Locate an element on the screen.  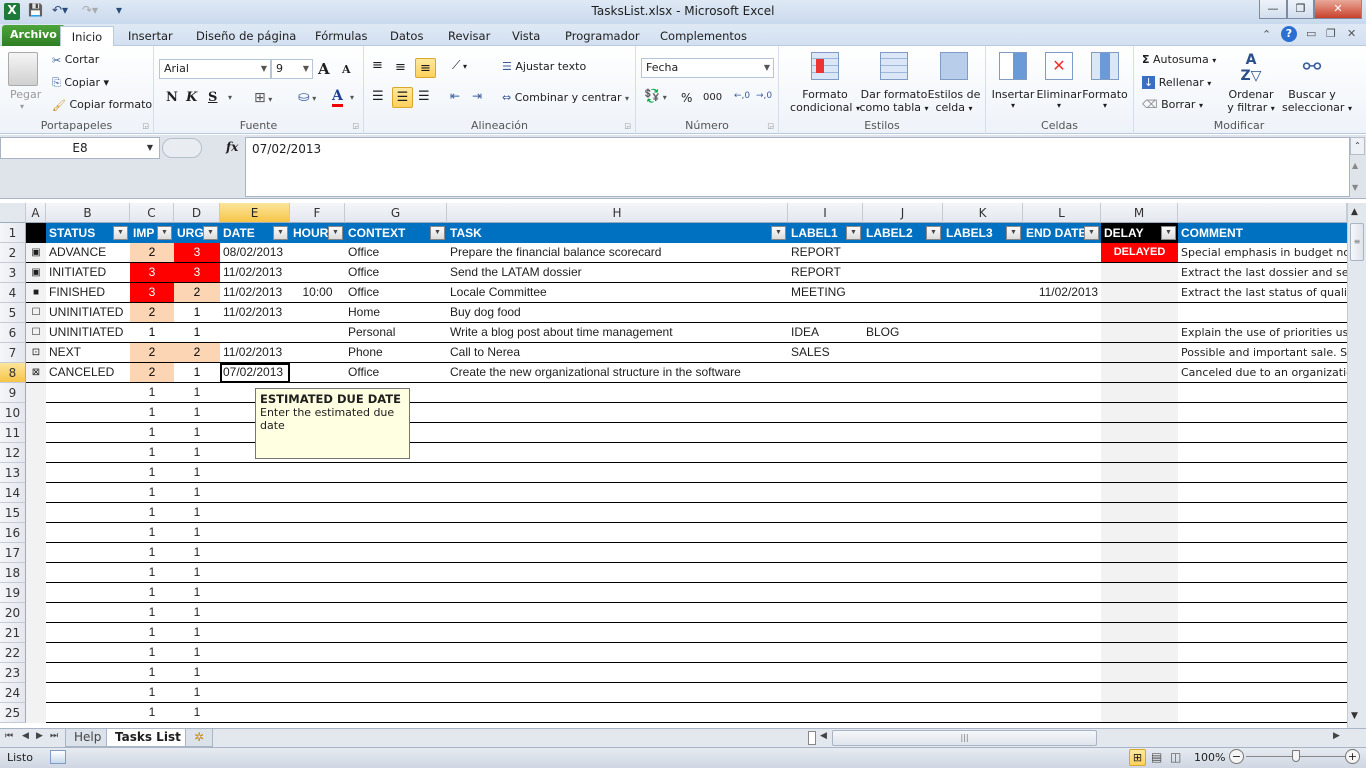
delete-cells-button: ✕ Eliminar ▾ is located at coordinates (1059, 81).